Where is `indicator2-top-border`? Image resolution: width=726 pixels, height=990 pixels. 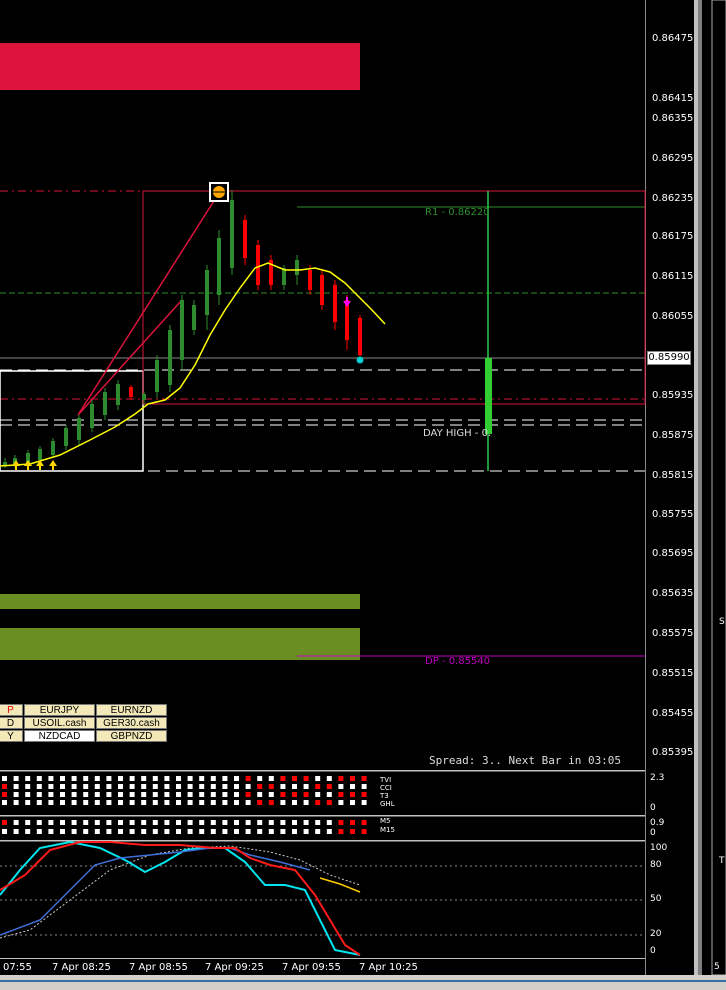
indicator2-top-border is located at coordinates (322, 816).